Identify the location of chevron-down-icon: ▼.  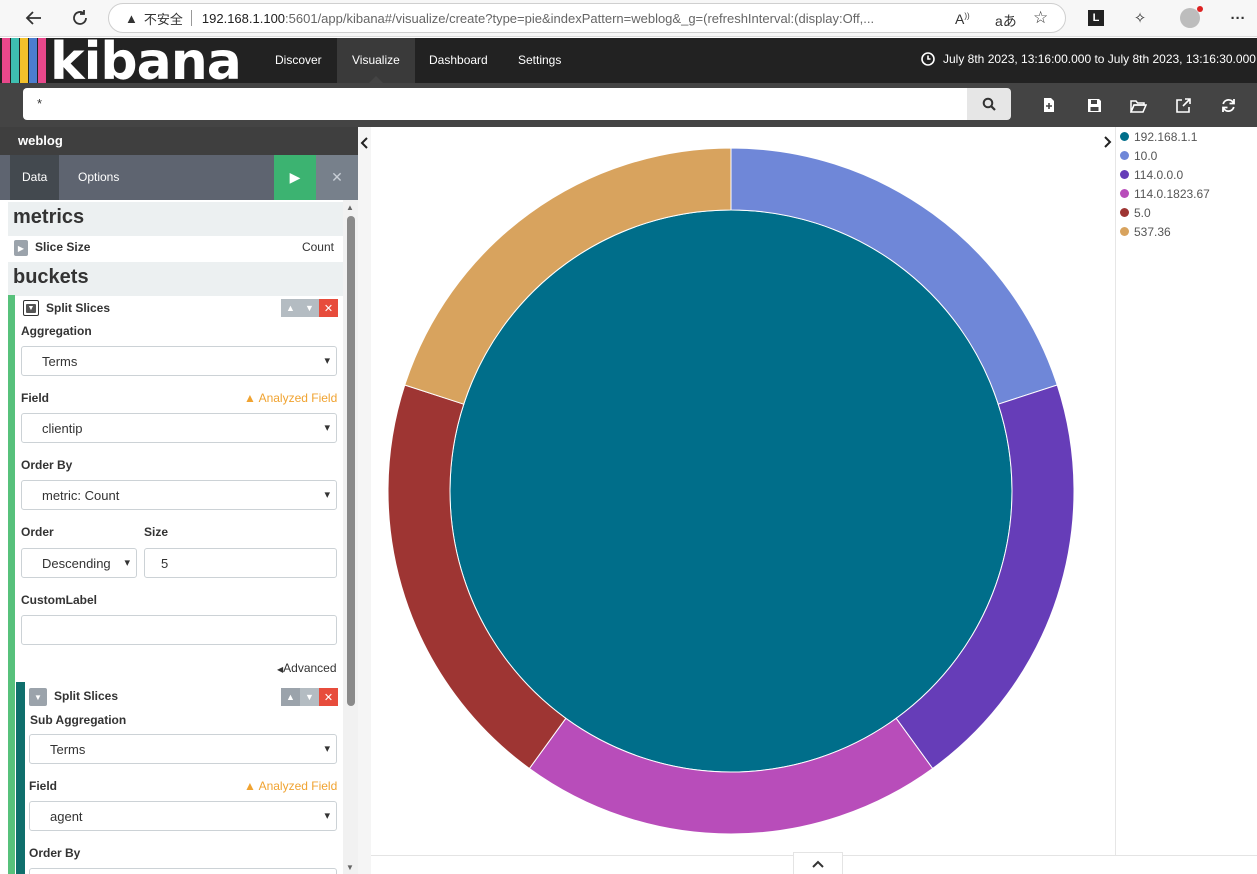
(31, 308).